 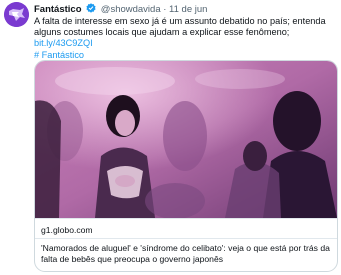 What do you see at coordinates (59, 55) in the screenshot?
I see `hashtag-link: # Fantástico` at bounding box center [59, 55].